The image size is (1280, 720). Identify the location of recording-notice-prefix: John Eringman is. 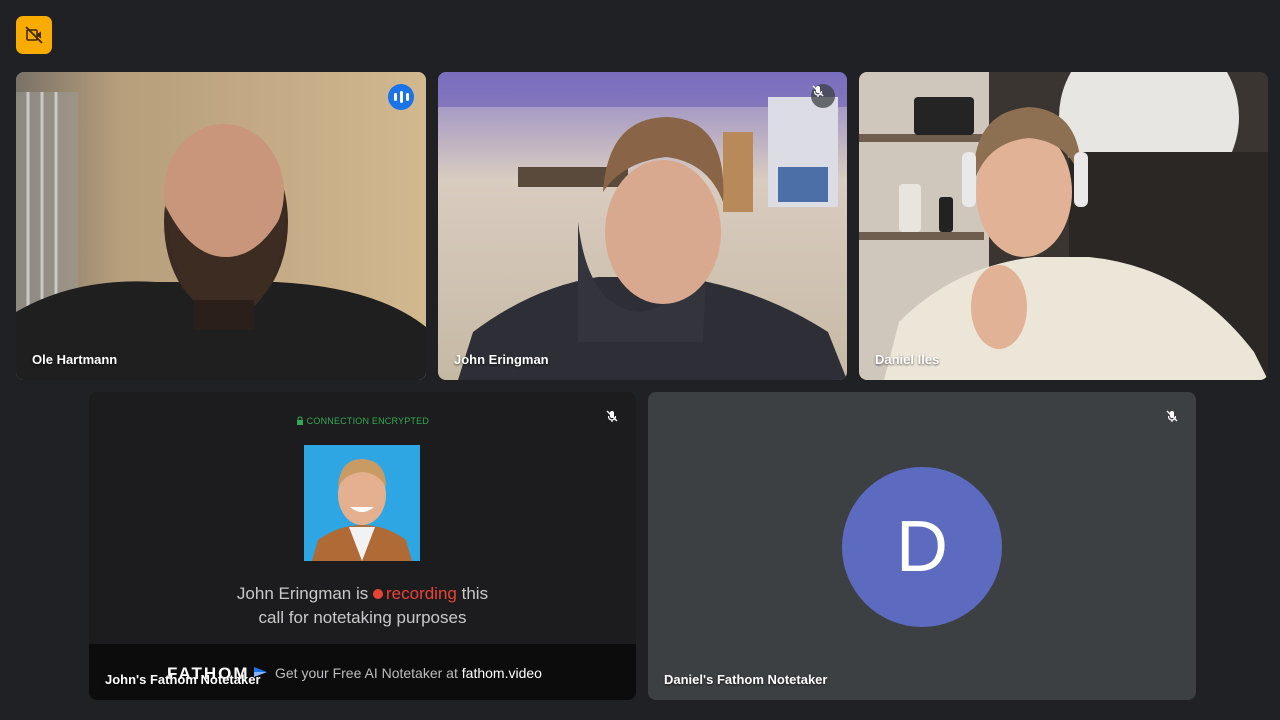
(302, 593).